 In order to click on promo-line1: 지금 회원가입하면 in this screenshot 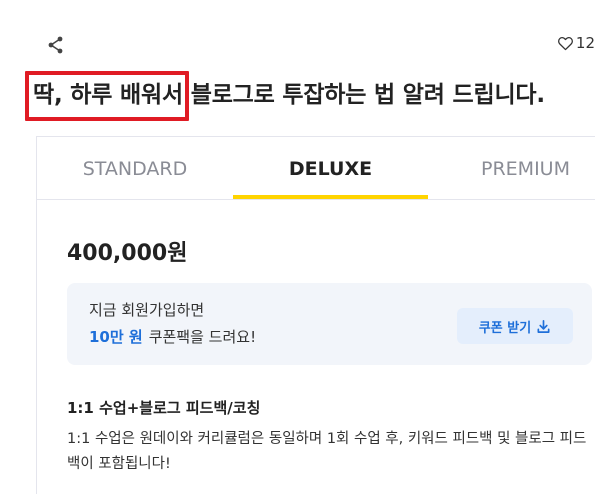, I will do `click(147, 310)`.